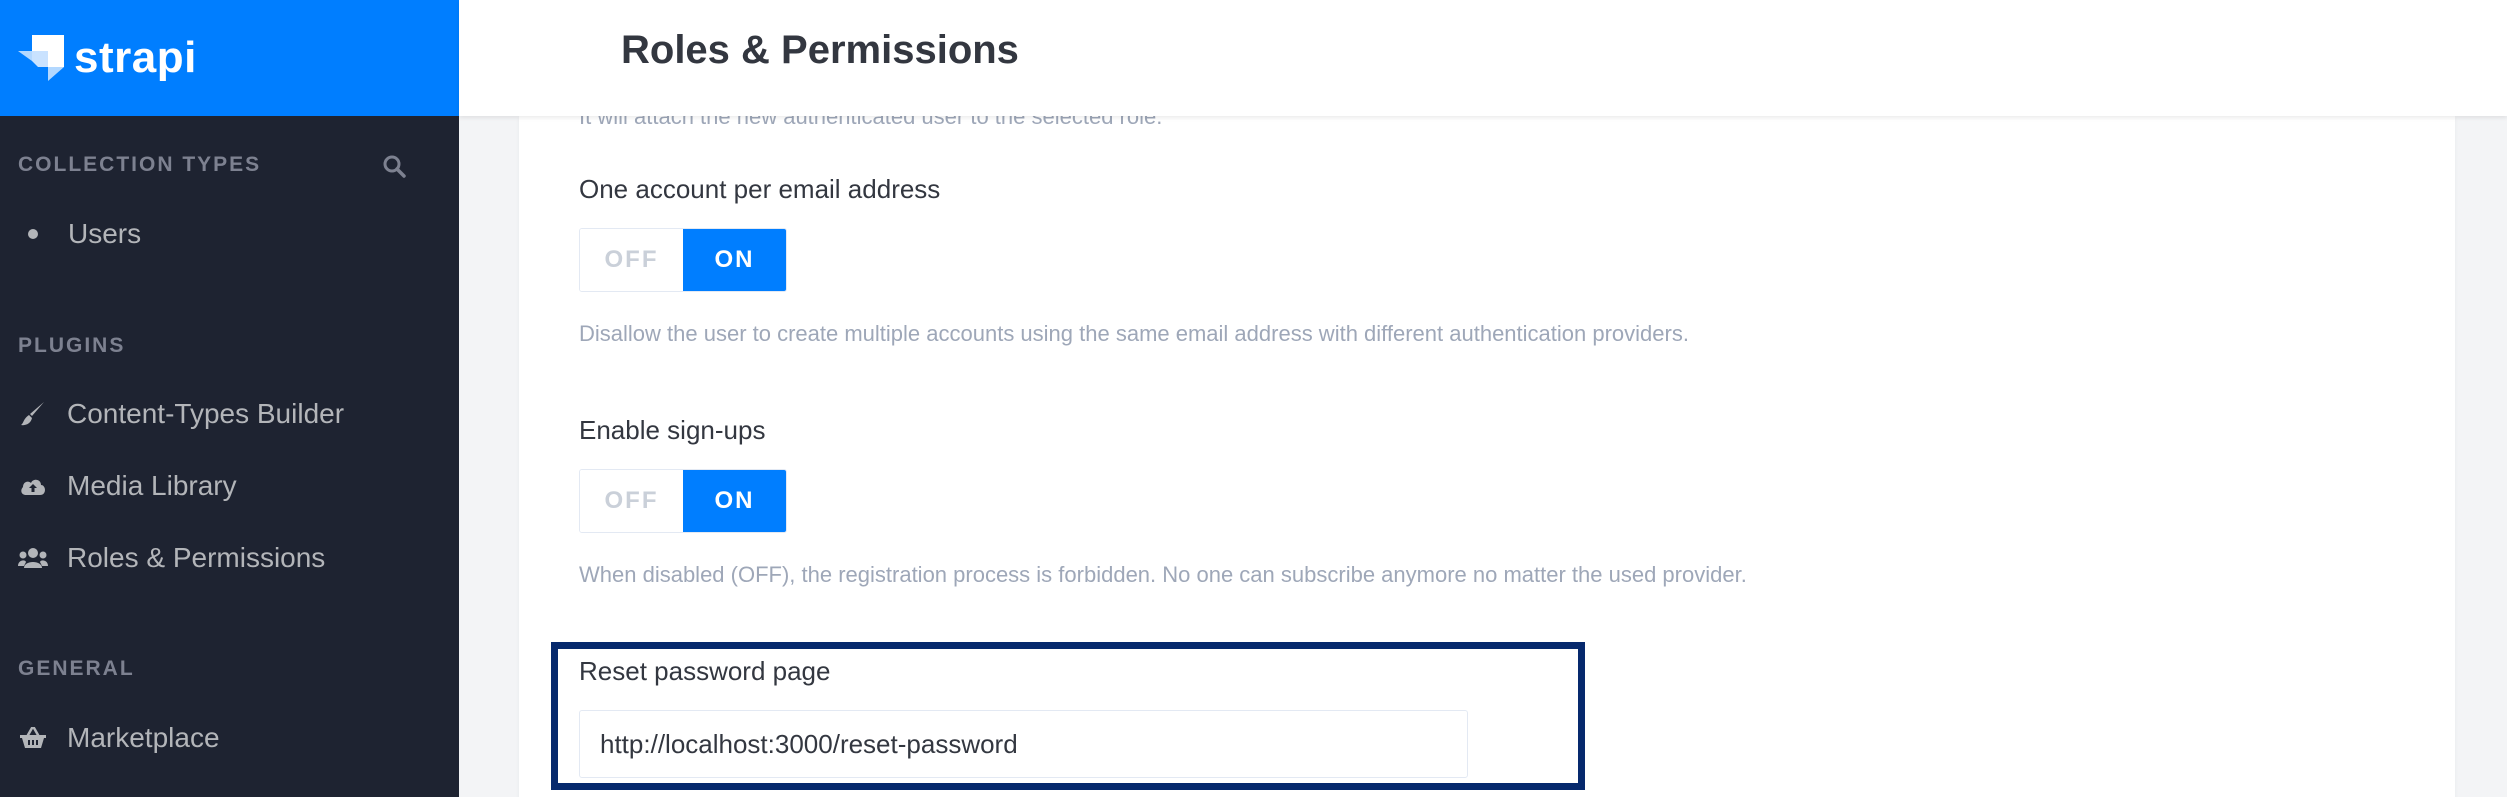  I want to click on signups-on-button: ON, so click(734, 501).